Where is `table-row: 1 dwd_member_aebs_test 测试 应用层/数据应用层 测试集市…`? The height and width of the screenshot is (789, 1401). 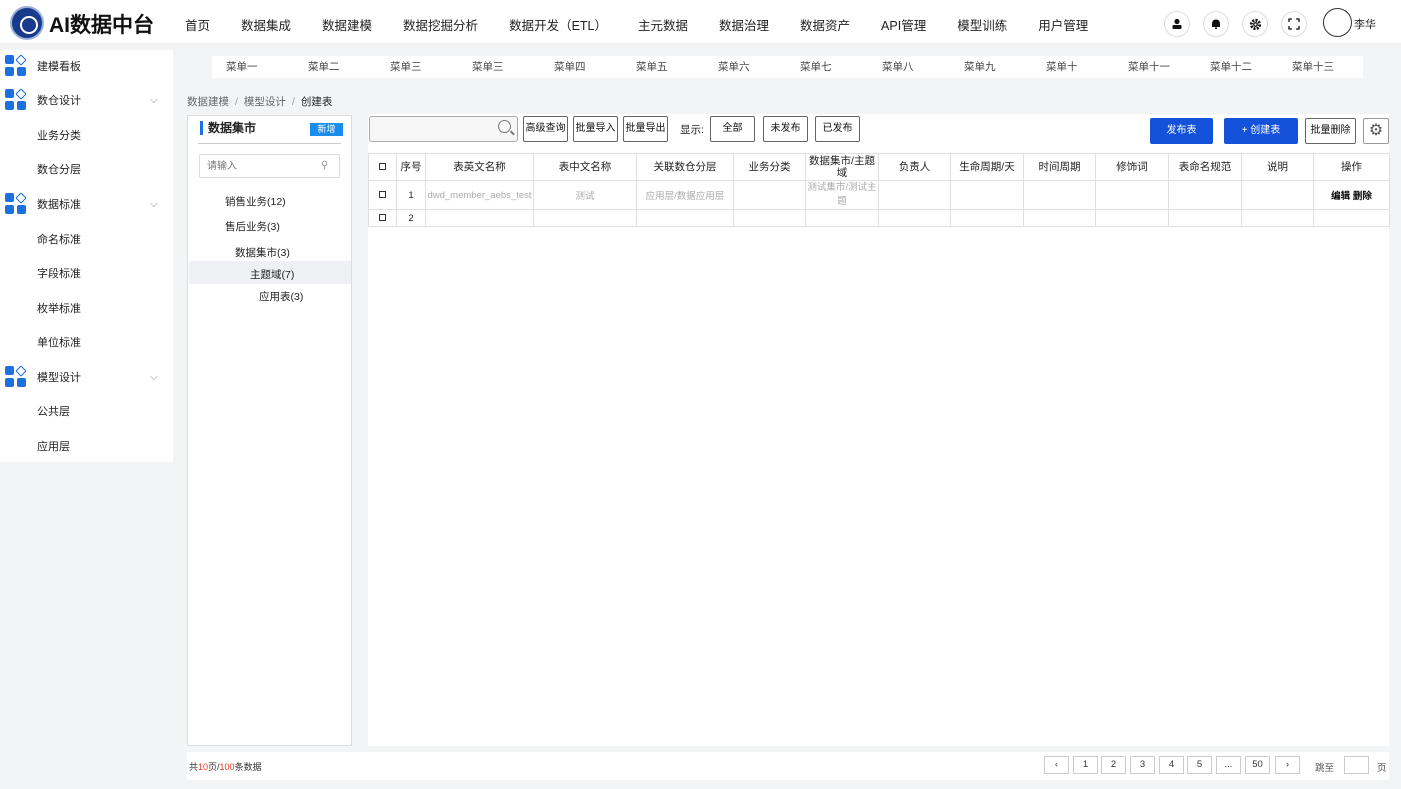 table-row: 1 dwd_member_aebs_test 测试 应用层/数据应用层 测试集市… is located at coordinates (879, 195).